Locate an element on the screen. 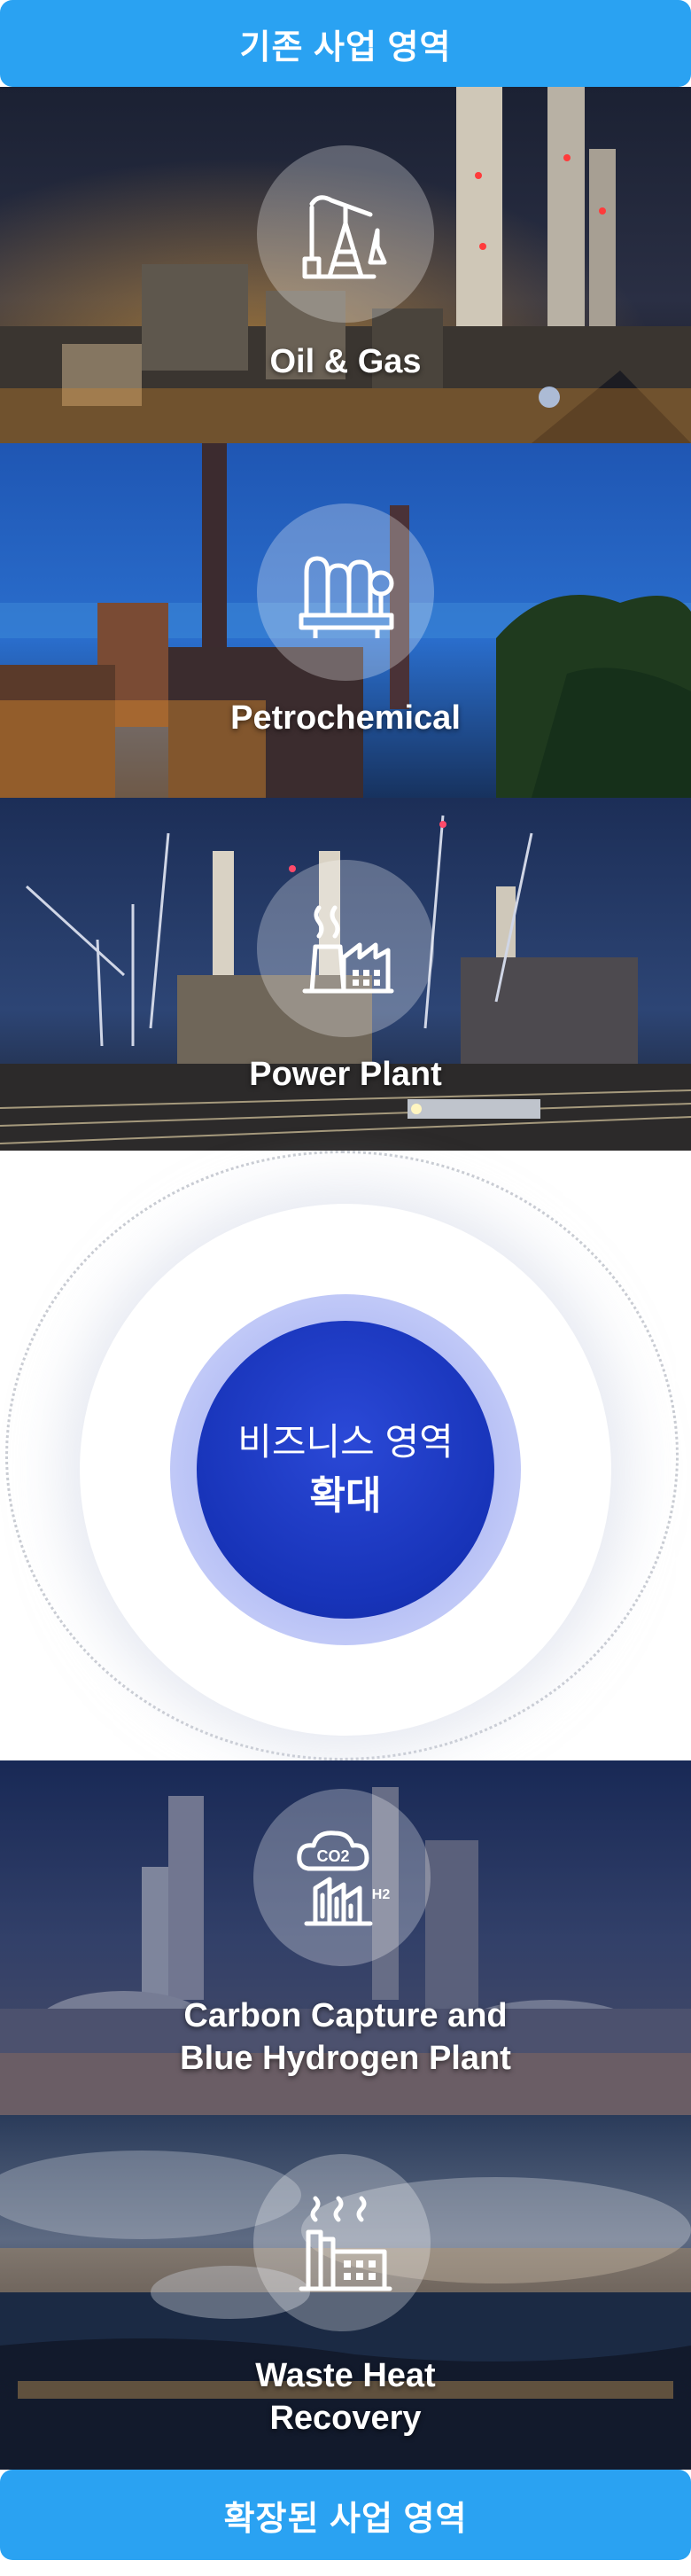 This screenshot has height=2576, width=691. co2-h2-plant-icon-badge: CO2 H2 is located at coordinates (342, 1877).